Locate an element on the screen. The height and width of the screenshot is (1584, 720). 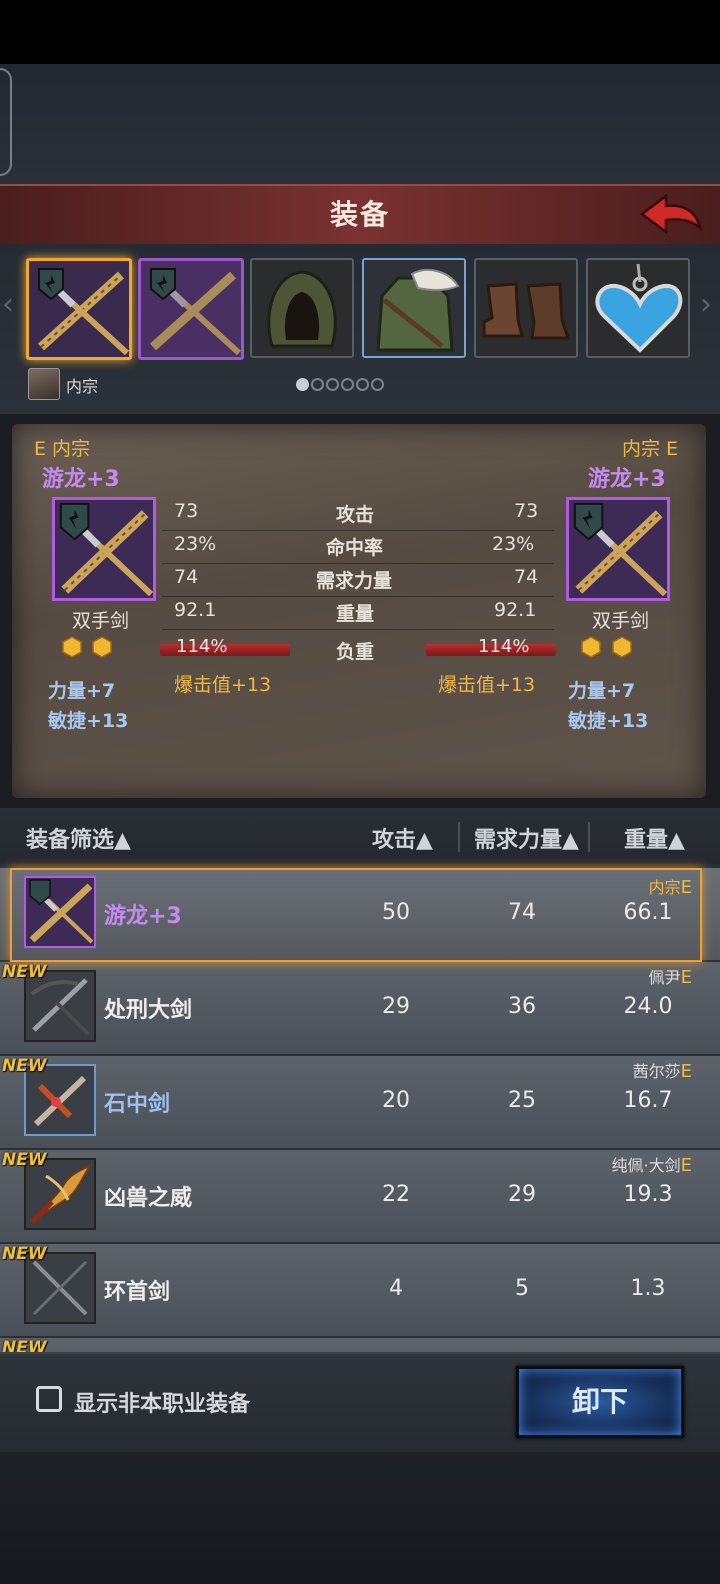
flame-sword-icon is located at coordinates (61, 1194).